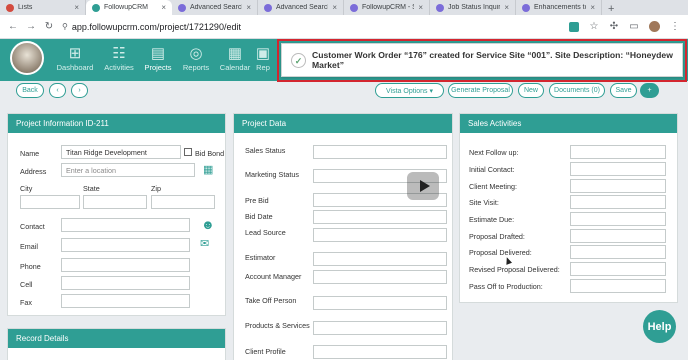 Image resolution: width=688 pixels, height=360 pixels. I want to click on site-info-icon: ⚲, so click(65, 26).